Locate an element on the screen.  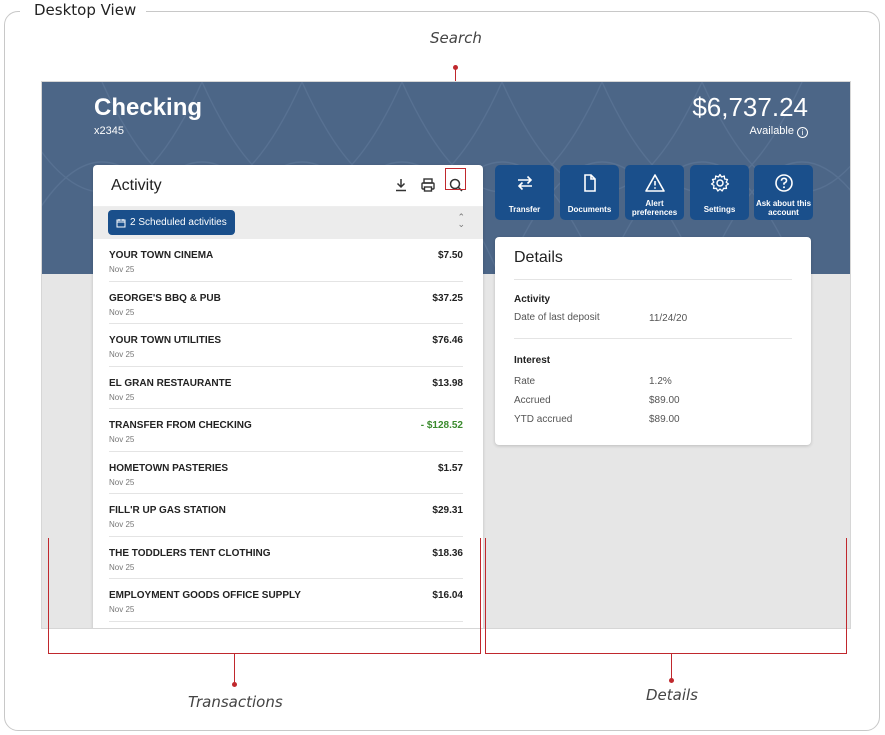
rate-value: 1.2% is located at coordinates (660, 381).